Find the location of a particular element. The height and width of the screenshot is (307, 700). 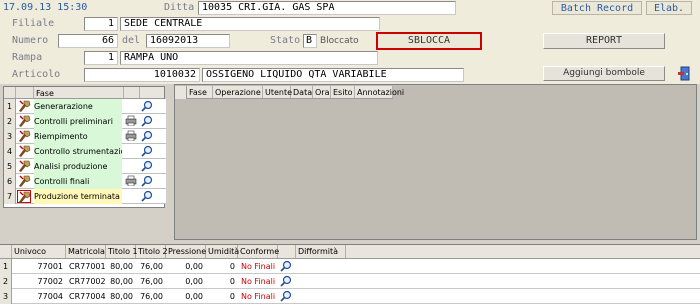

bottles-column-header is located at coordinates (287, 251).